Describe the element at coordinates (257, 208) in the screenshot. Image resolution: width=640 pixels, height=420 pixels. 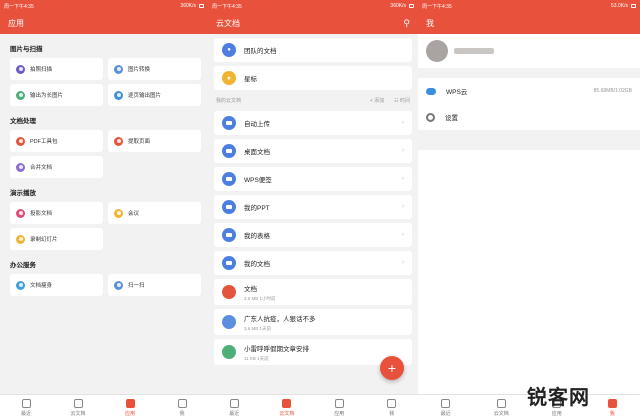
I see `folder-label: 我的PPT` at that location.